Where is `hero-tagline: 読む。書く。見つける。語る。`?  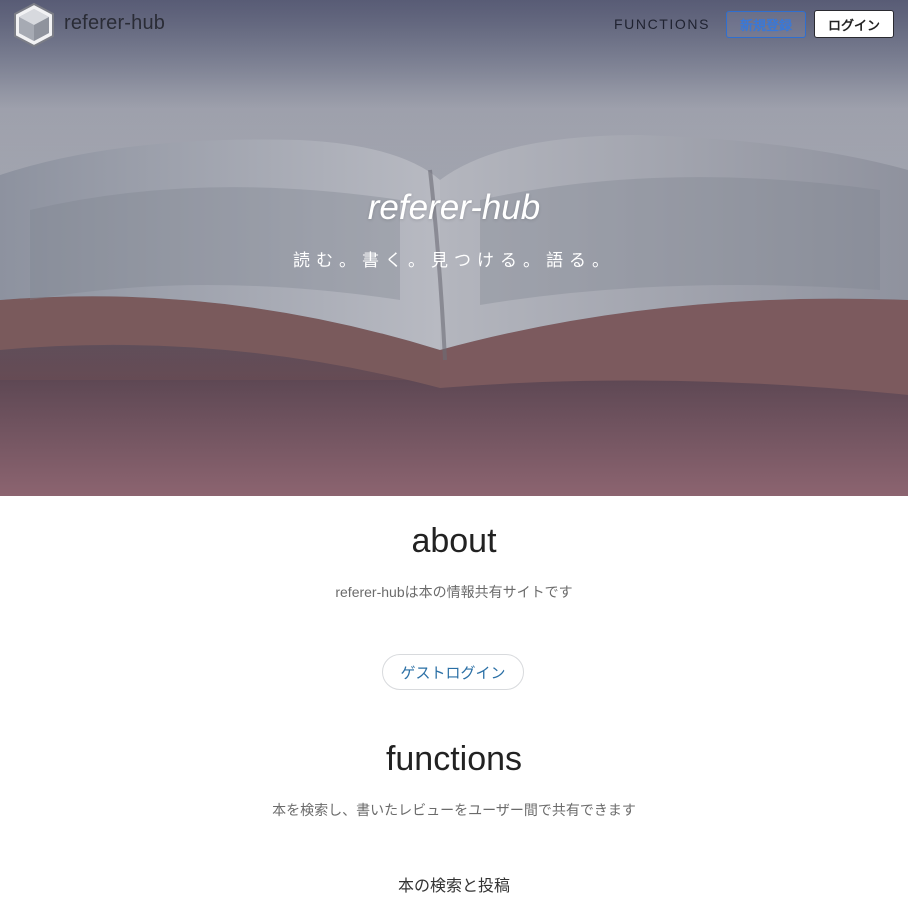 hero-tagline: 読む。書く。見つける。語る。 is located at coordinates (454, 260).